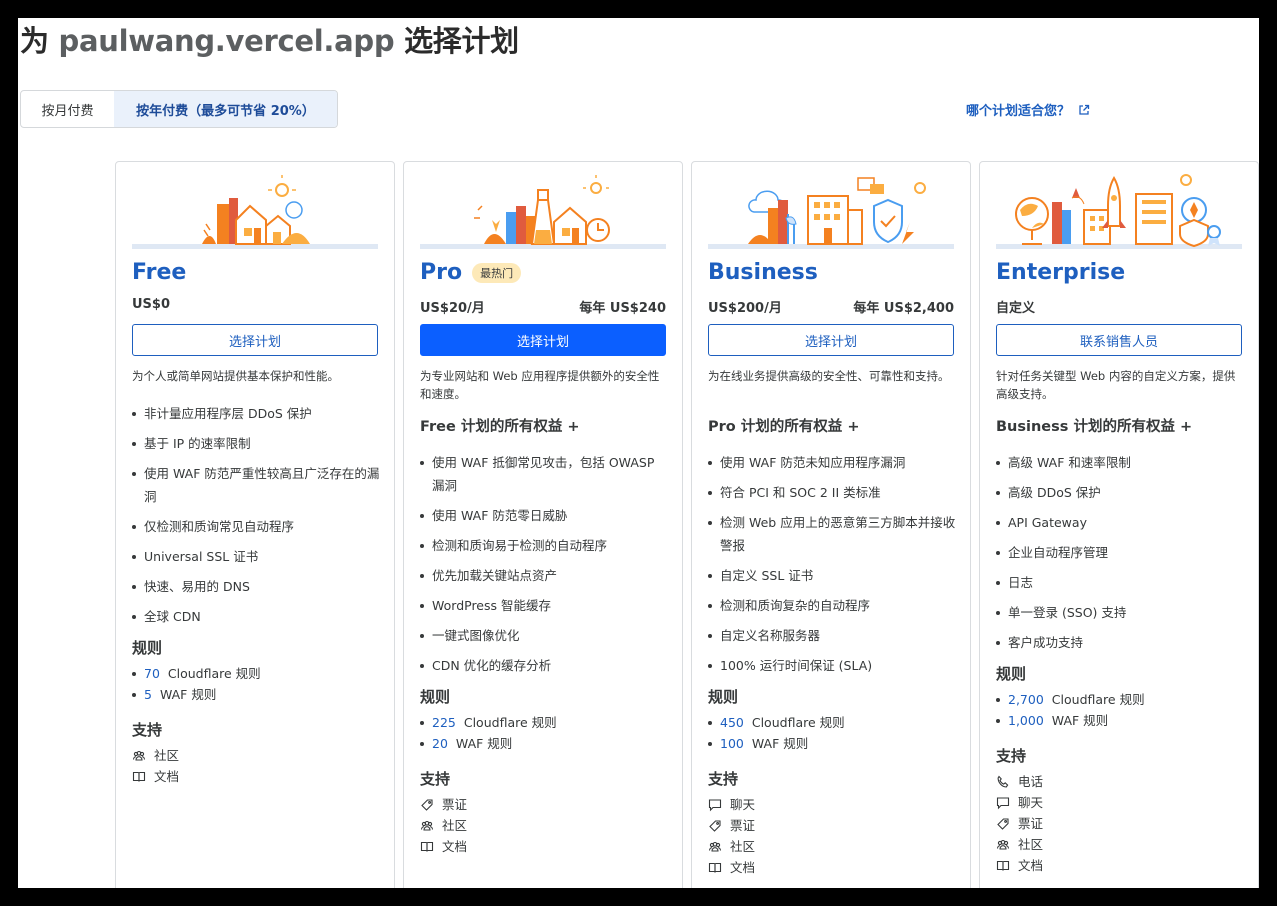 The height and width of the screenshot is (906, 1277). I want to click on support-item: 电话, so click(1019, 781).